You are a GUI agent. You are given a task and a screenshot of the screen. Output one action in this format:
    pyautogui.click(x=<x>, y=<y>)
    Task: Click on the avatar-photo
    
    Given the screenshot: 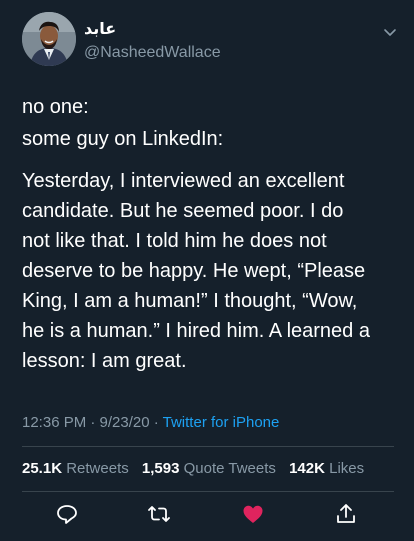 What is the action you would take?
    pyautogui.click(x=49, y=39)
    